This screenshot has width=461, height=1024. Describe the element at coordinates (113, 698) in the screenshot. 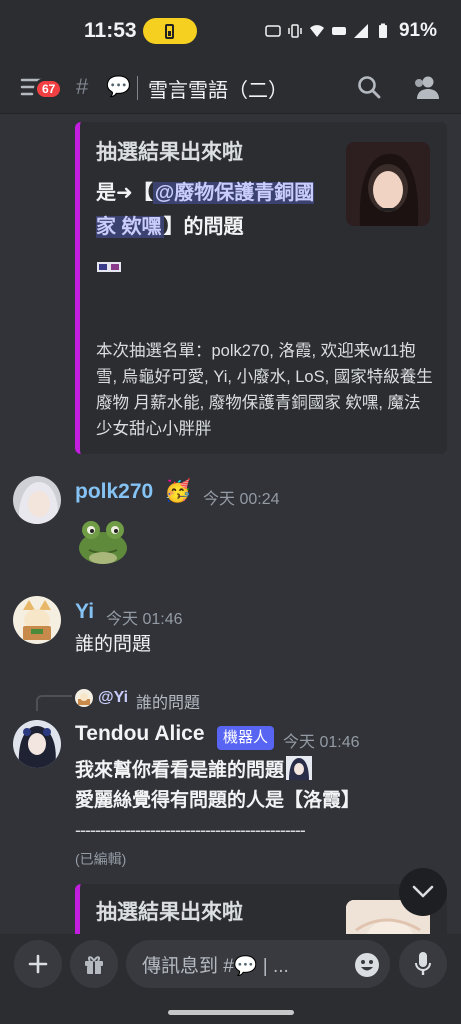

I see `reply-username: @Yi` at that location.